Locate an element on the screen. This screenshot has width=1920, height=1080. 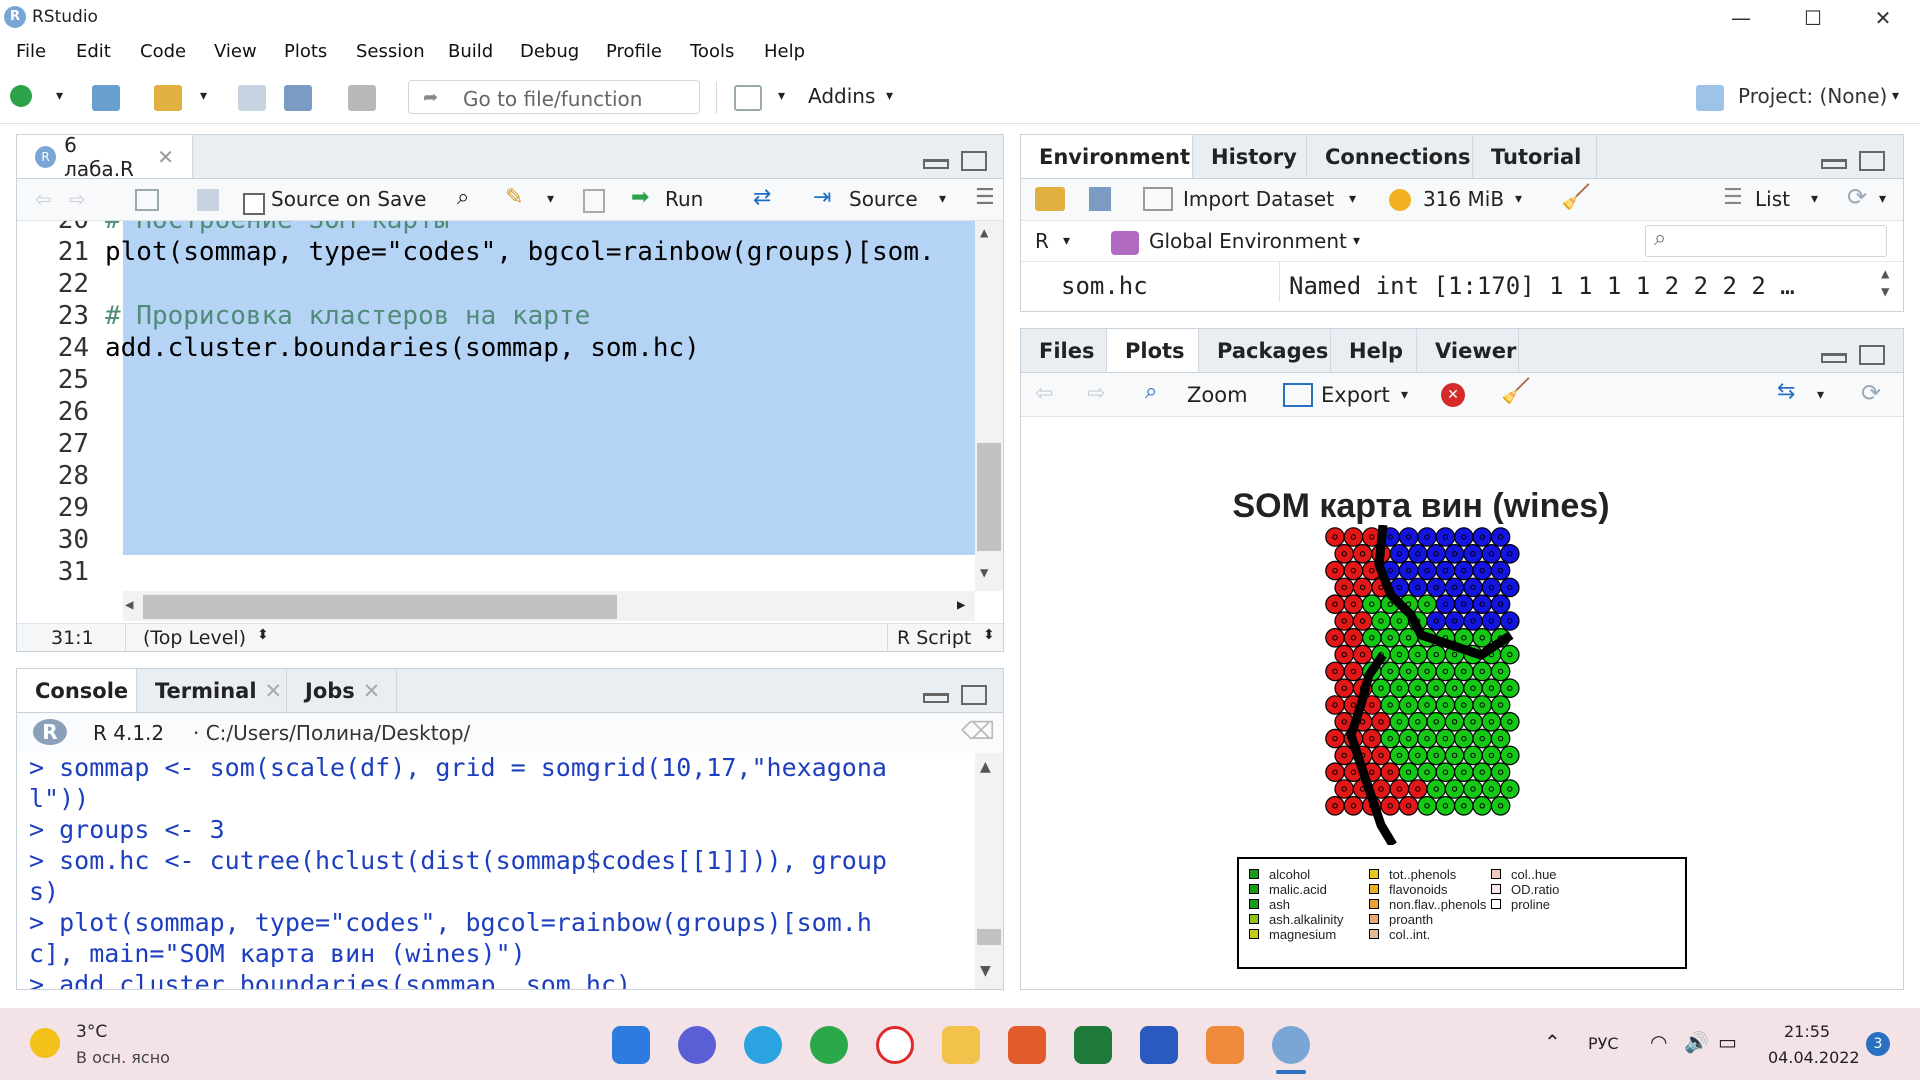
editor-hscroll: ◀ ▶ is located at coordinates (549, 606).